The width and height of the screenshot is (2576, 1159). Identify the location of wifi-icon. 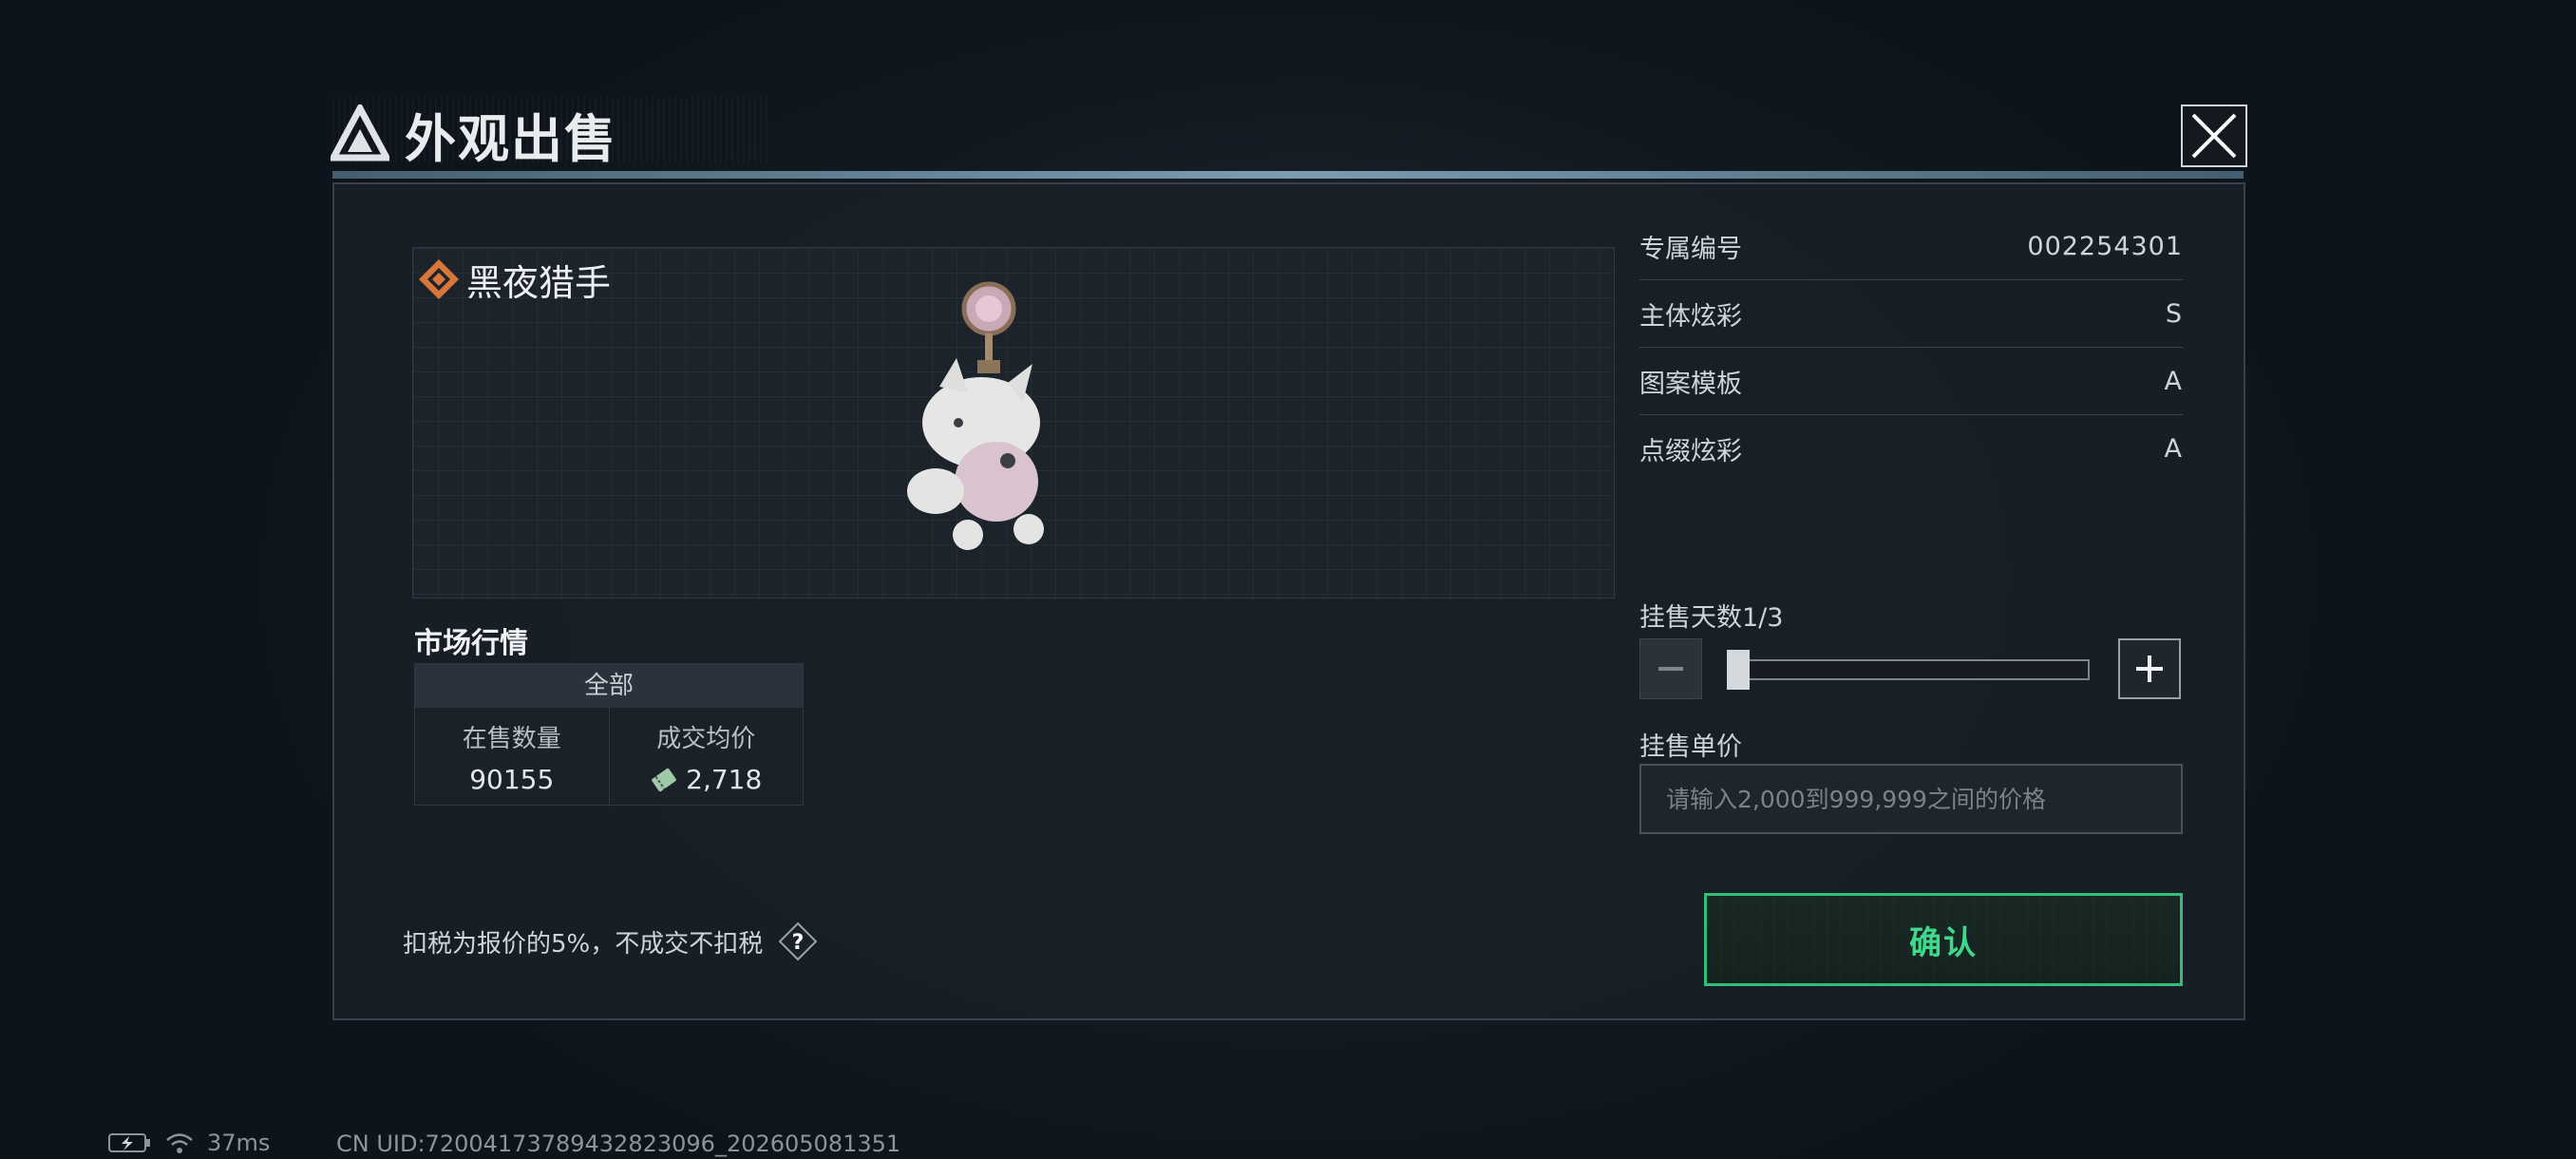
(179, 1143).